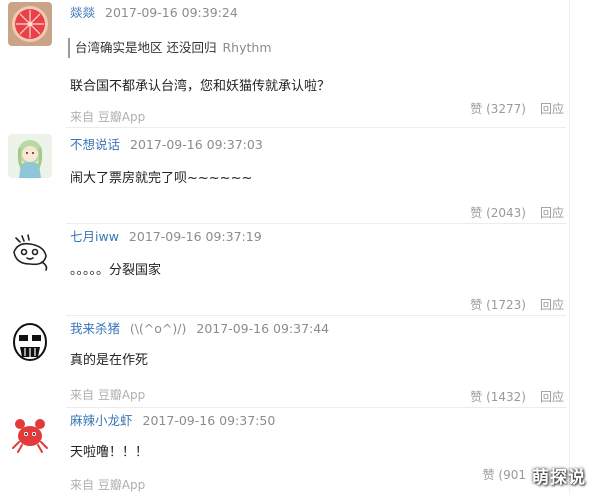  Describe the element at coordinates (200, 86) in the screenshot. I see `comment-text: 联合国不都承认台湾，您和妖猫传就承认啦？` at that location.